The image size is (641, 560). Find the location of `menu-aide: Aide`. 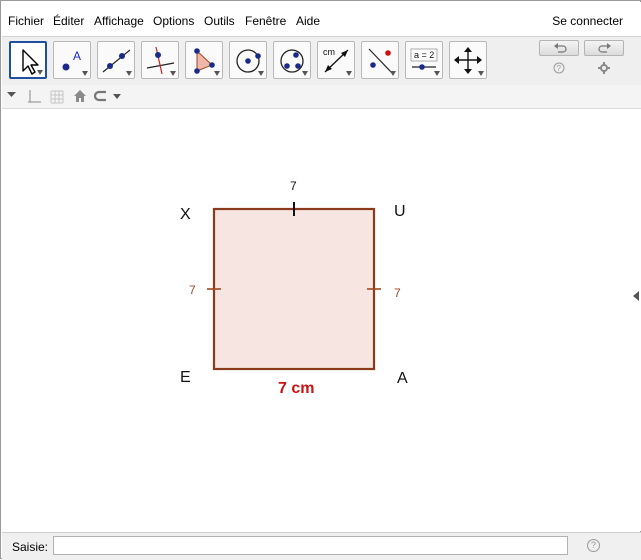

menu-aide: Aide is located at coordinates (308, 21).